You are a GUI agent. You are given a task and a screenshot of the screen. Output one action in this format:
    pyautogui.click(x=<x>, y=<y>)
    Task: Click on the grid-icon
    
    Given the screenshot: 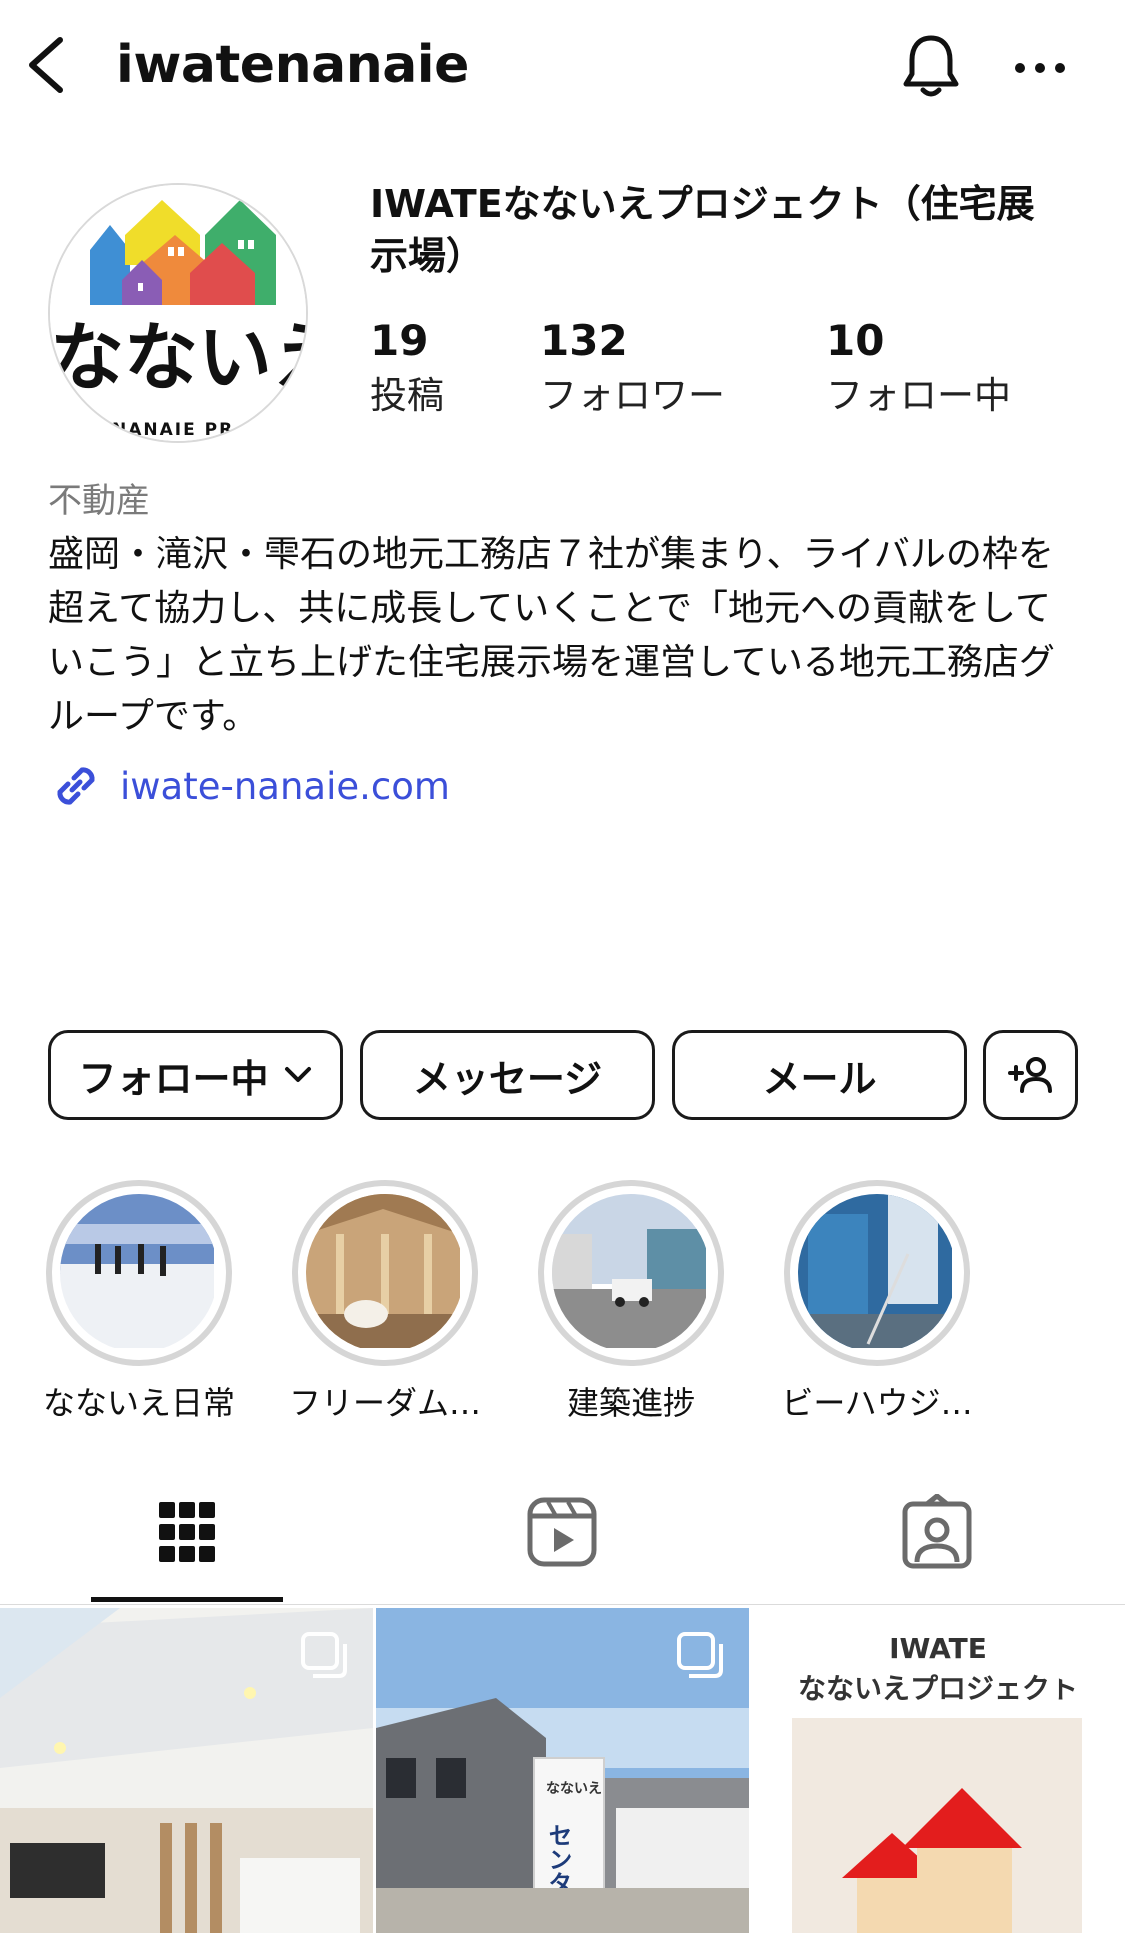 What is the action you would take?
    pyautogui.click(x=187, y=1534)
    